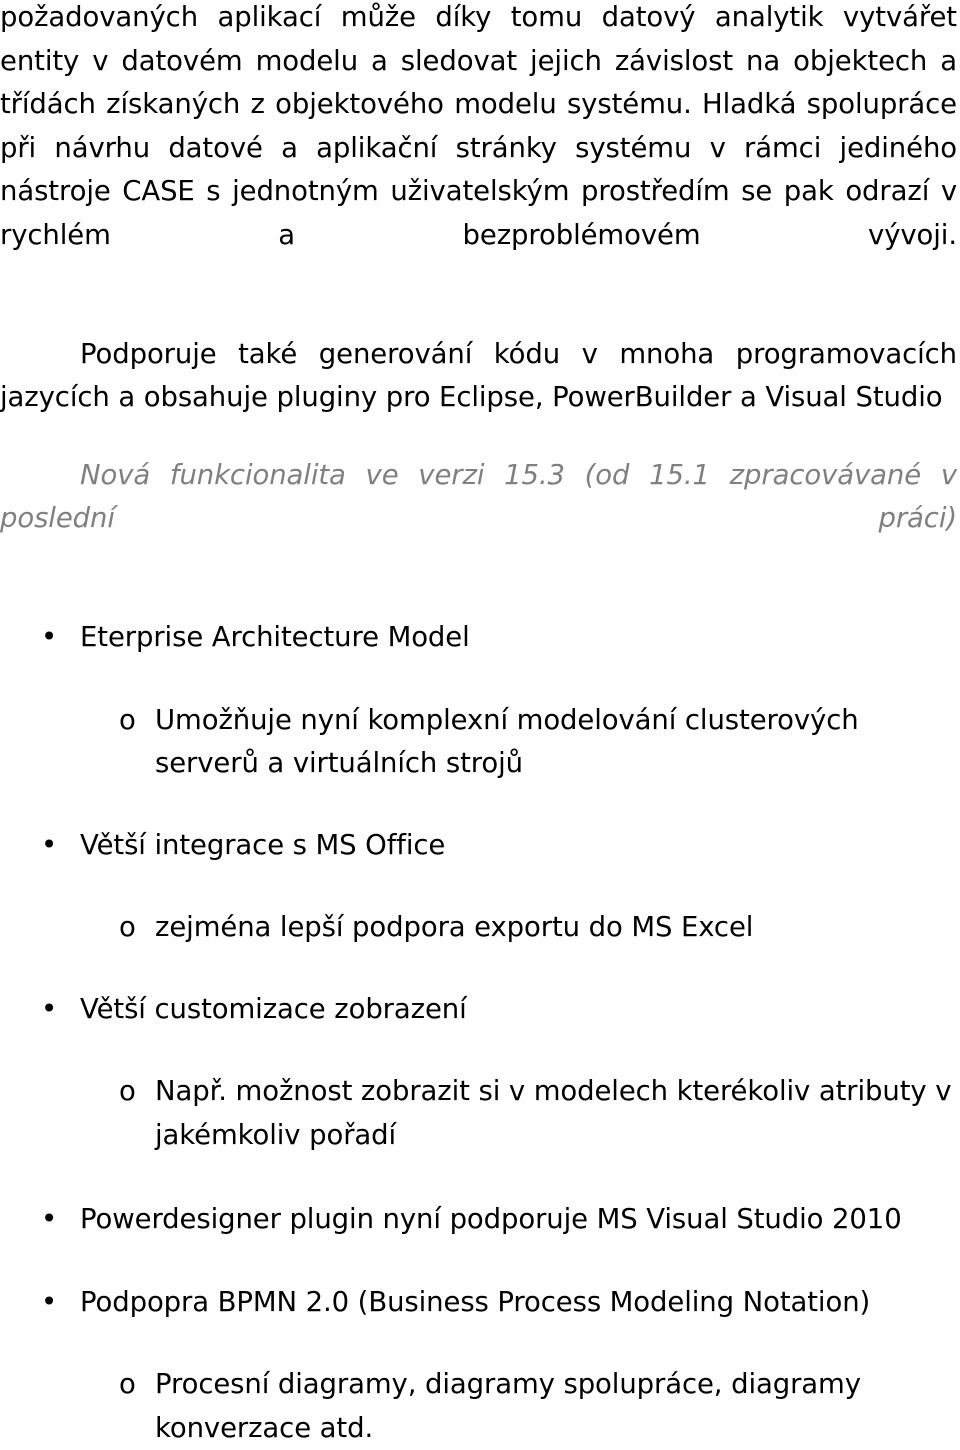 The image size is (960, 1450). Describe the element at coordinates (478, 846) in the screenshot. I see `list-item: • Větší integrace s MS Office` at that location.